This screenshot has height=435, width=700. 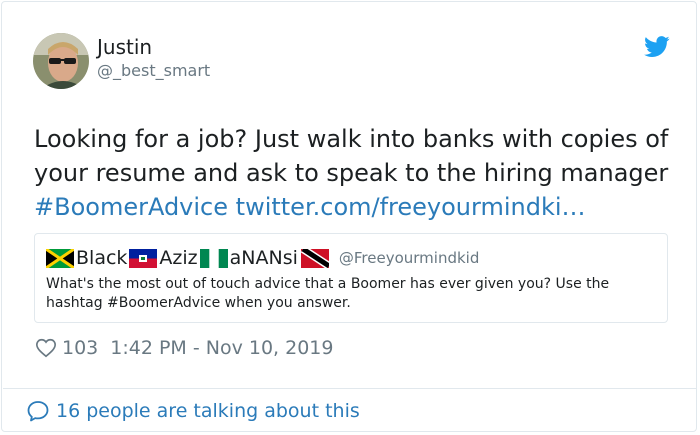 What do you see at coordinates (143, 258) in the screenshot?
I see `haiti-flag-icon` at bounding box center [143, 258].